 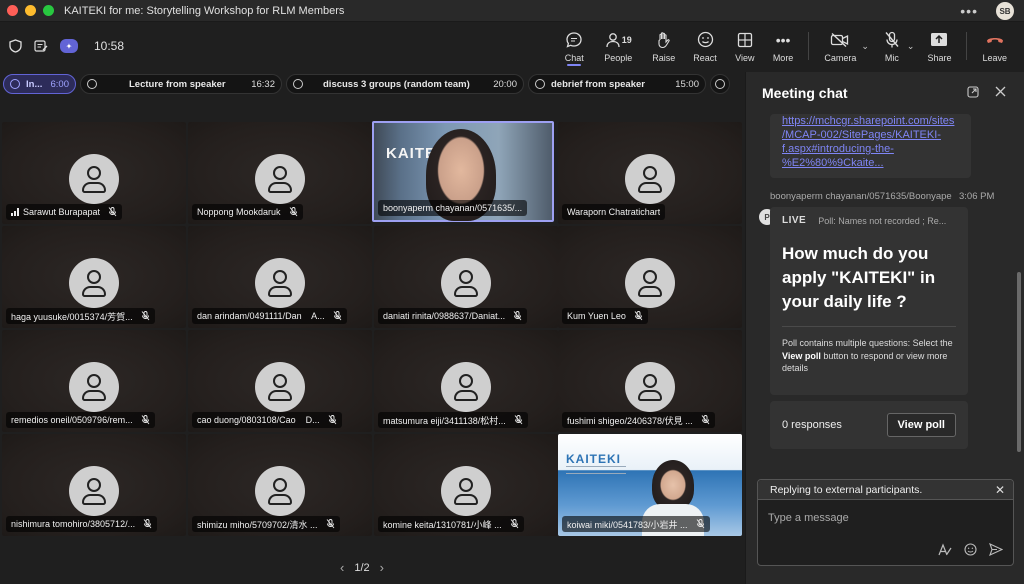 I want to click on agenda-item-next, so click(x=720, y=84).